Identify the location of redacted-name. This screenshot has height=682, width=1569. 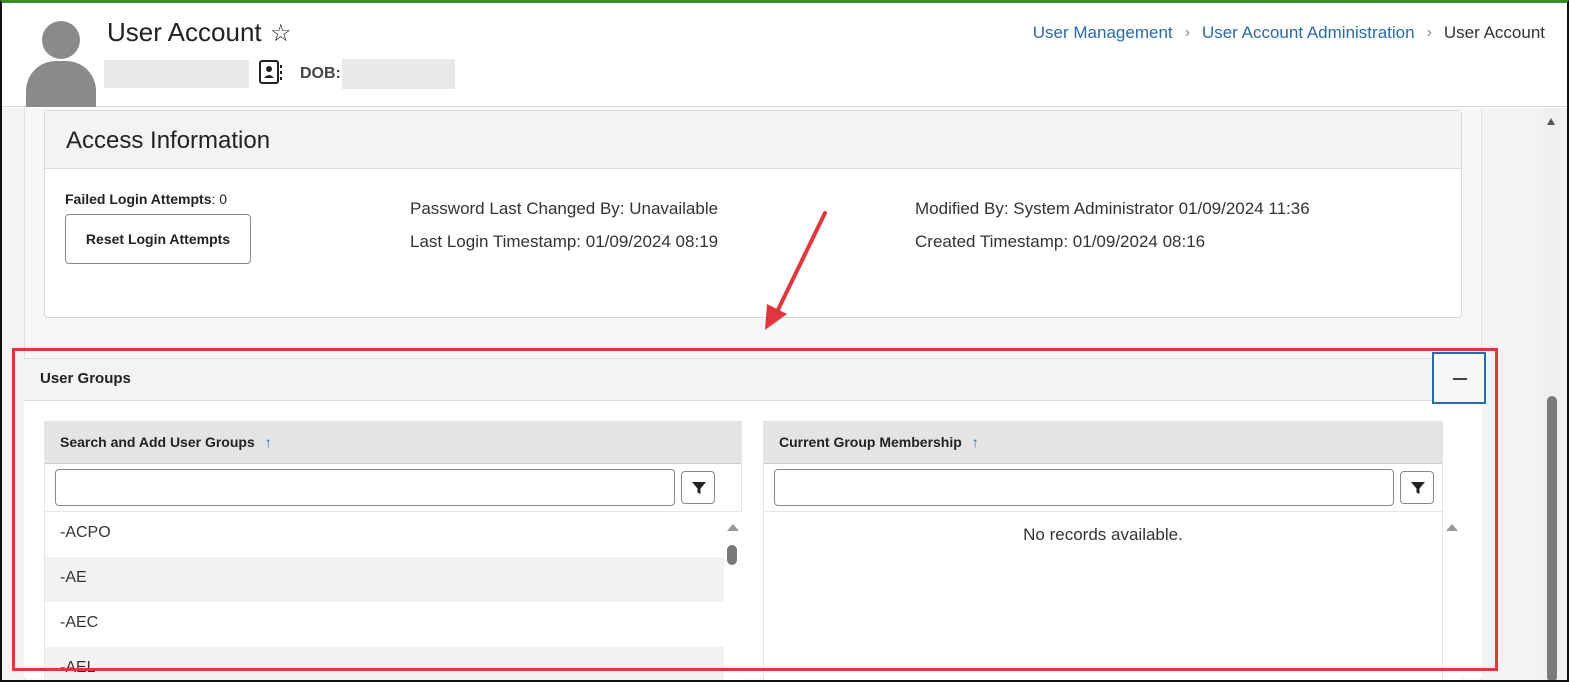
(176, 74).